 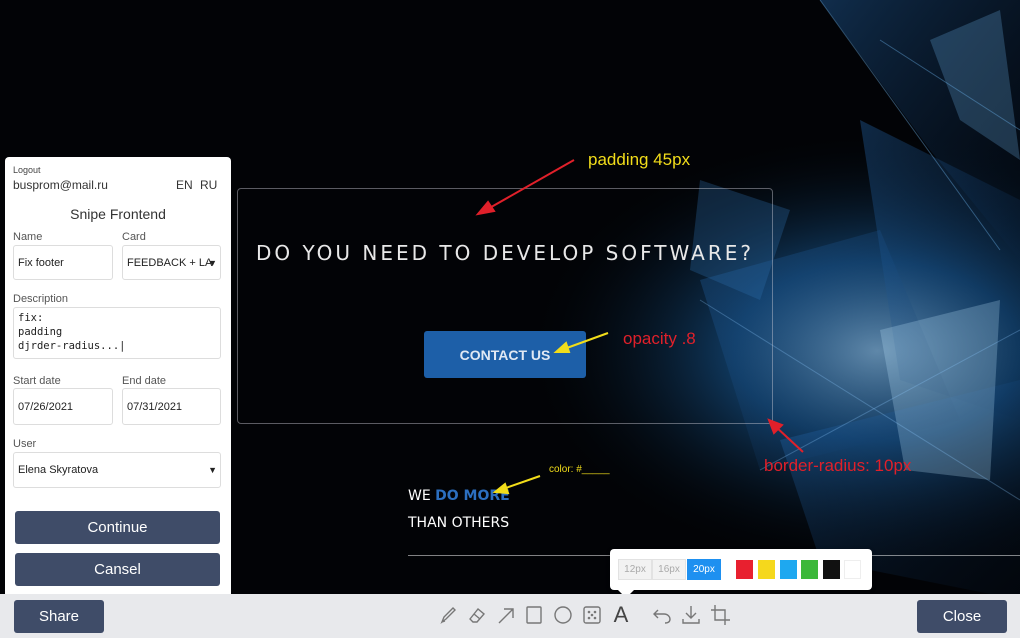 What do you see at coordinates (422, 496) in the screenshot?
I see `we-prefix: WE` at bounding box center [422, 496].